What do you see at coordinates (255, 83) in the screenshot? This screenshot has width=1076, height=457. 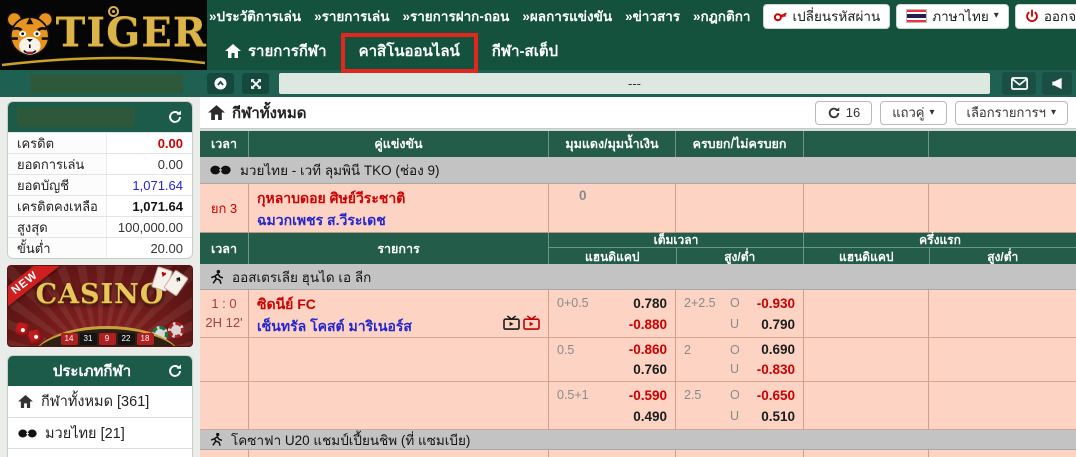 I see `expand-button` at bounding box center [255, 83].